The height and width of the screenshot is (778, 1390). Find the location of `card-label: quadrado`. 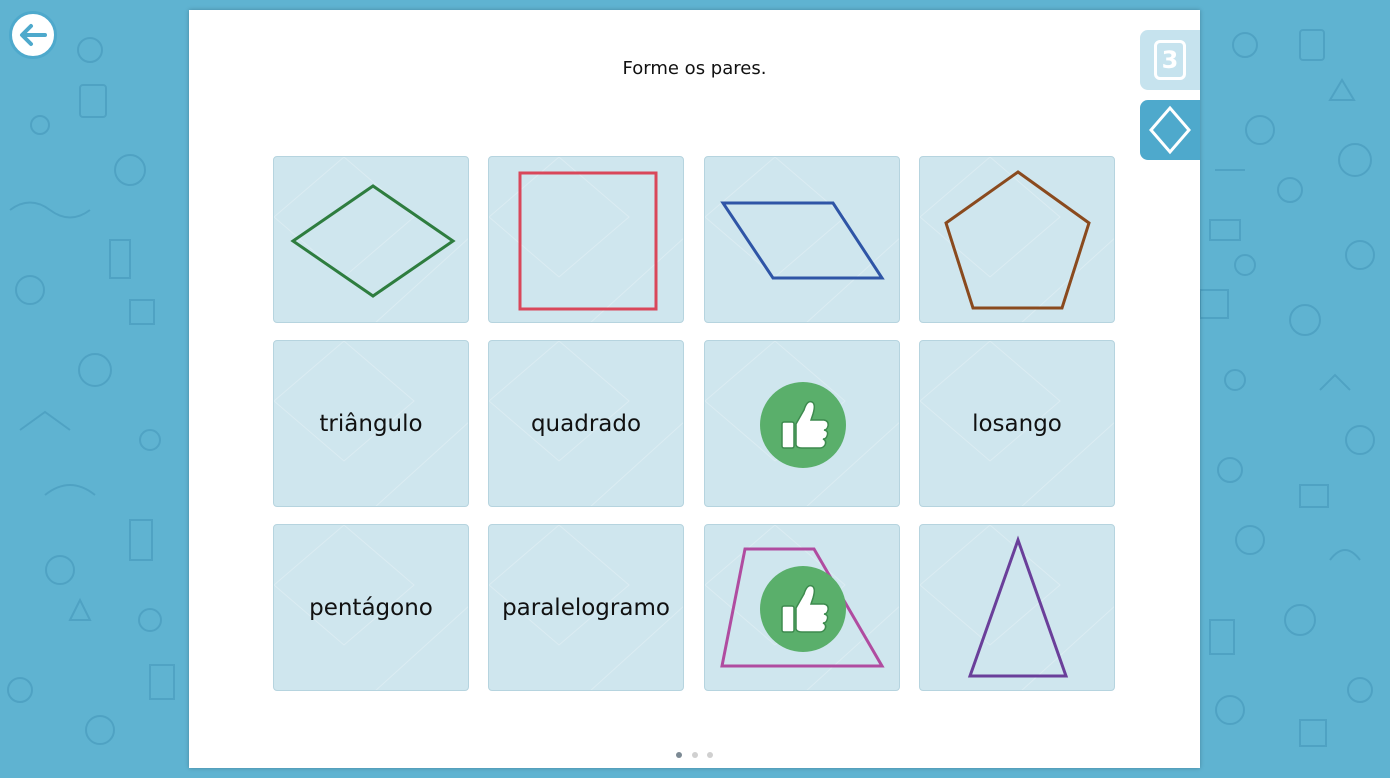

card-label: quadrado is located at coordinates (586, 423).